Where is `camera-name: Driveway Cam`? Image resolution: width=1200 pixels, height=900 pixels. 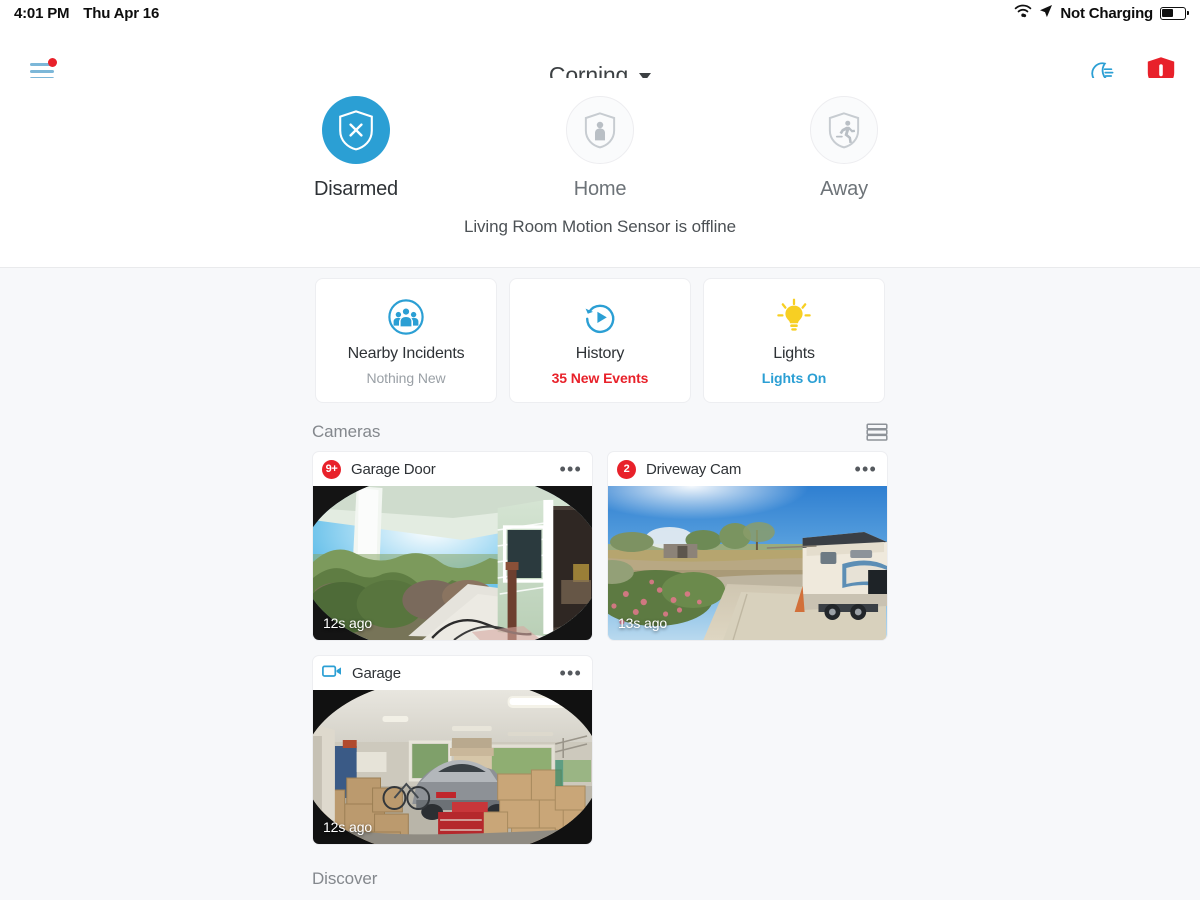
camera-name: Driveway Cam is located at coordinates (694, 469).